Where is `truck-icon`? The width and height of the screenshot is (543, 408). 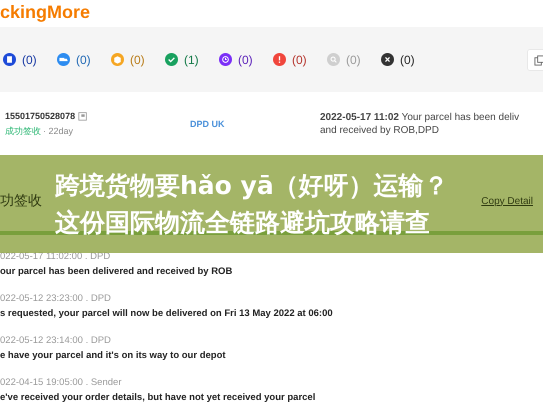
truck-icon is located at coordinates (63, 59).